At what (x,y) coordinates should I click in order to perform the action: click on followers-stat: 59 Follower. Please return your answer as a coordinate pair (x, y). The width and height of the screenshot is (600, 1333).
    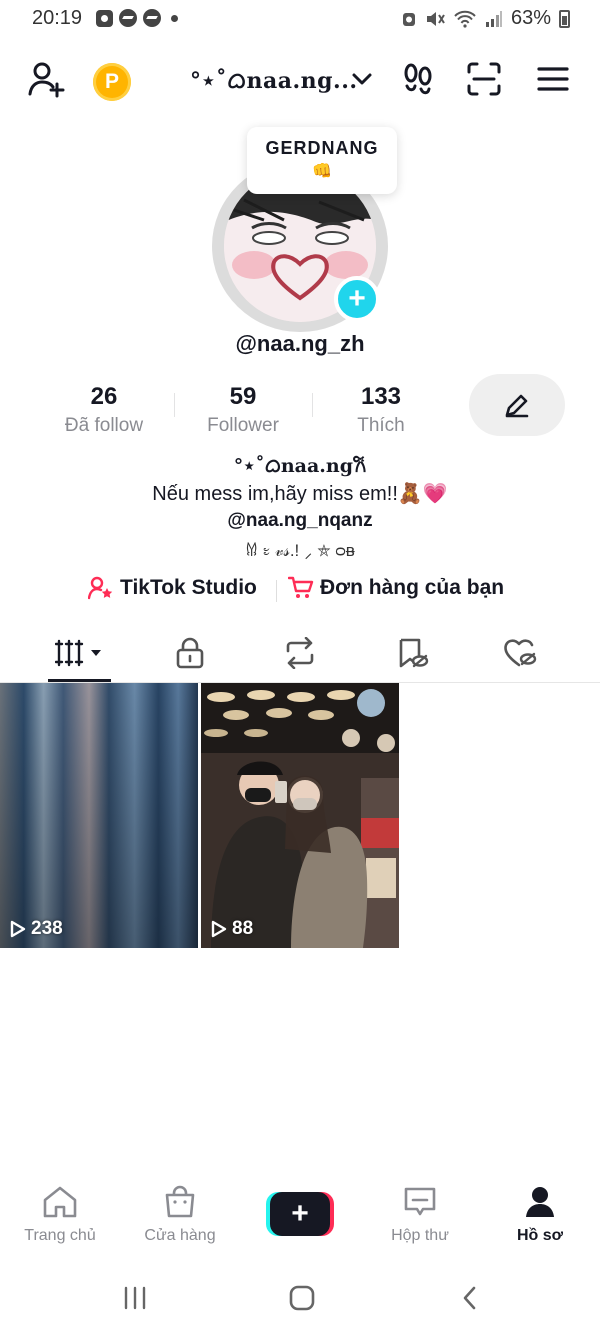
    Looking at the image, I should click on (243, 410).